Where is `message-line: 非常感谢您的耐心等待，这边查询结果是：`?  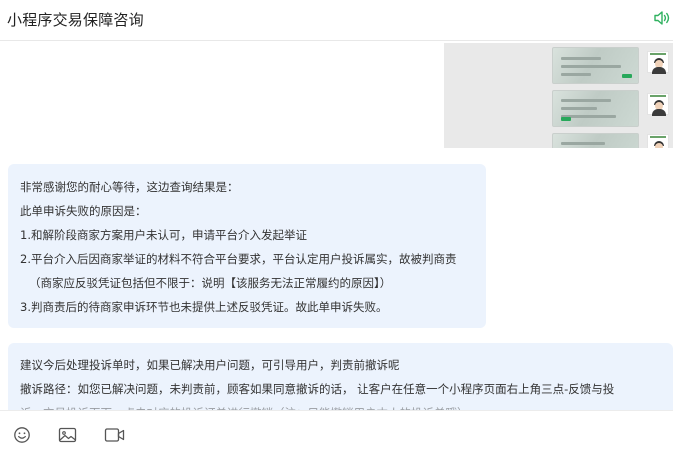
message-line: 非常感谢您的耐心等待，这边查询结果是： is located at coordinates (129, 187).